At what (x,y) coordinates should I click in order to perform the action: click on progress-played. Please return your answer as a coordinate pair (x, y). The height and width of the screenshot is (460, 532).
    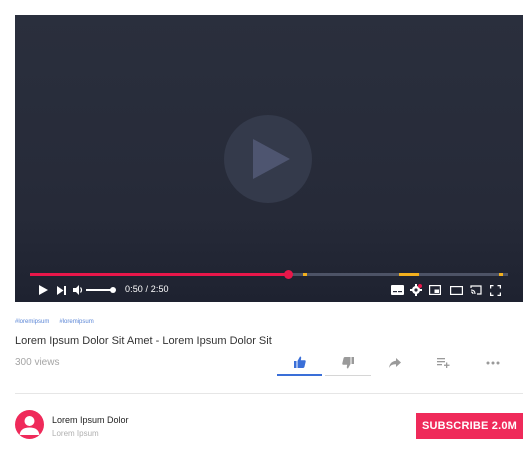
    Looking at the image, I should click on (159, 274).